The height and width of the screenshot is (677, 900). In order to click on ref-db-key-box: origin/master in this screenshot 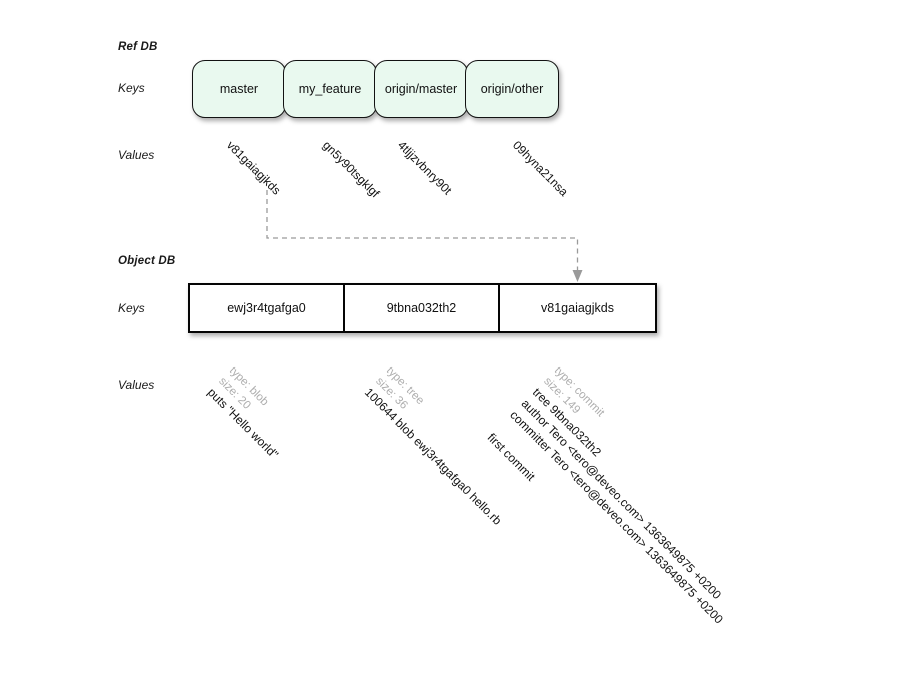, I will do `click(421, 89)`.